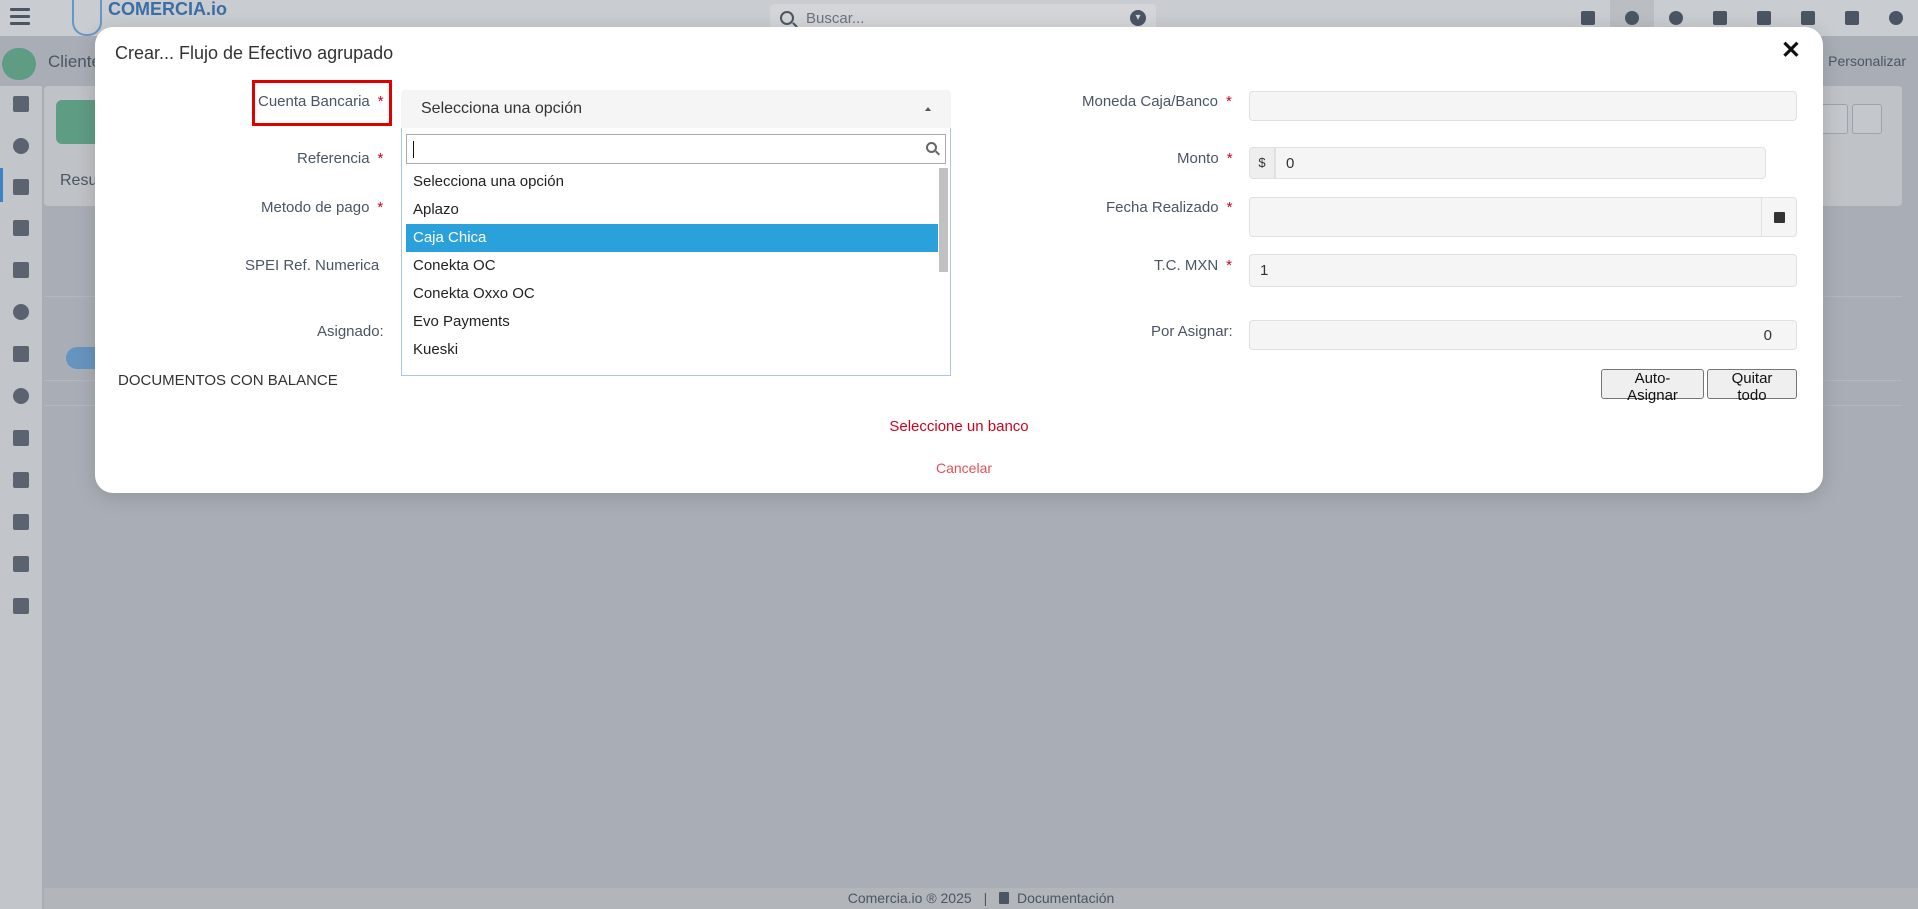  I want to click on cuenta-bancaria-select: Selecciona una opción, so click(676, 109).